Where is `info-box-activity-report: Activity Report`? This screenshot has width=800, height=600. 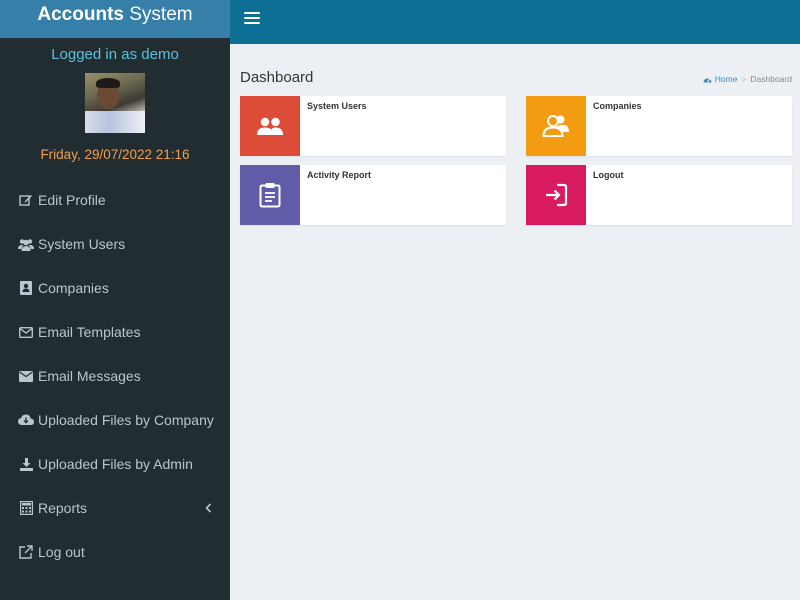 info-box-activity-report: Activity Report is located at coordinates (373, 195).